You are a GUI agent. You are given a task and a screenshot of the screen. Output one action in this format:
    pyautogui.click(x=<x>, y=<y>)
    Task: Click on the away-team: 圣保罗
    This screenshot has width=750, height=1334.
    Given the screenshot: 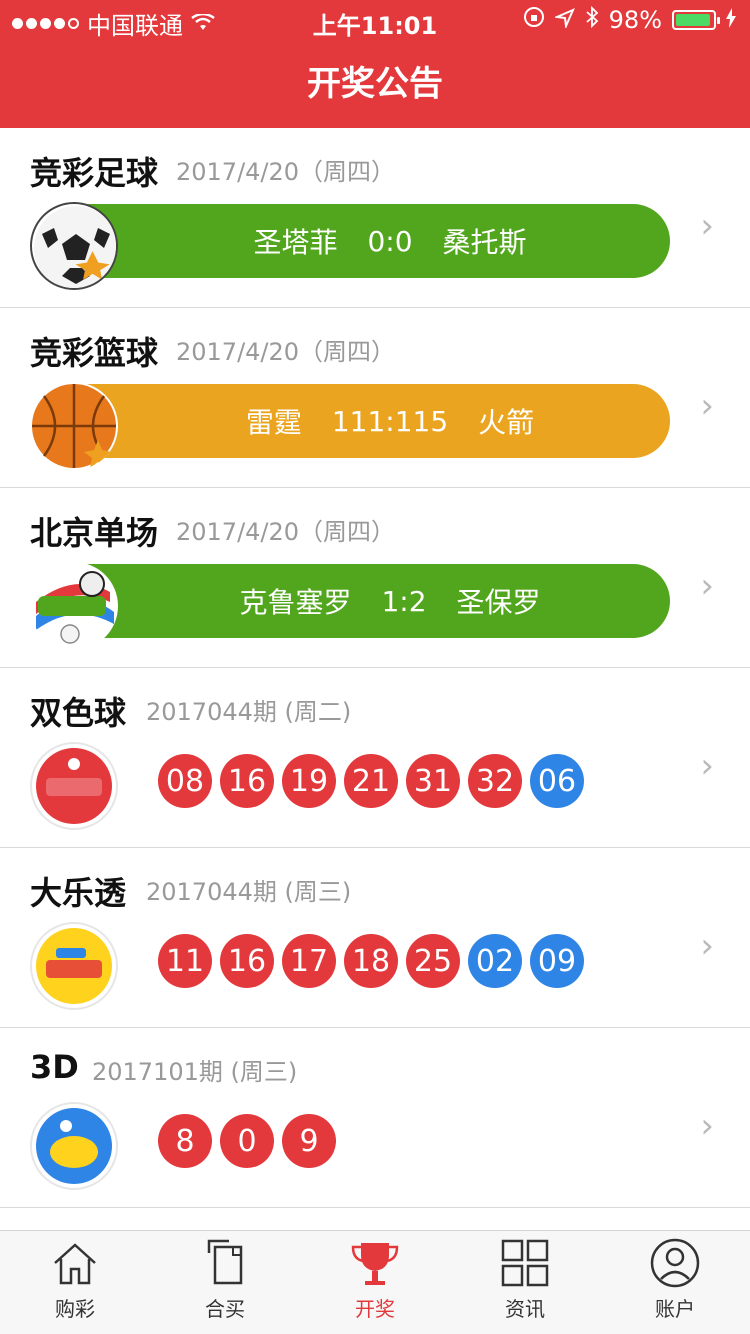 What is the action you would take?
    pyautogui.click(x=498, y=602)
    